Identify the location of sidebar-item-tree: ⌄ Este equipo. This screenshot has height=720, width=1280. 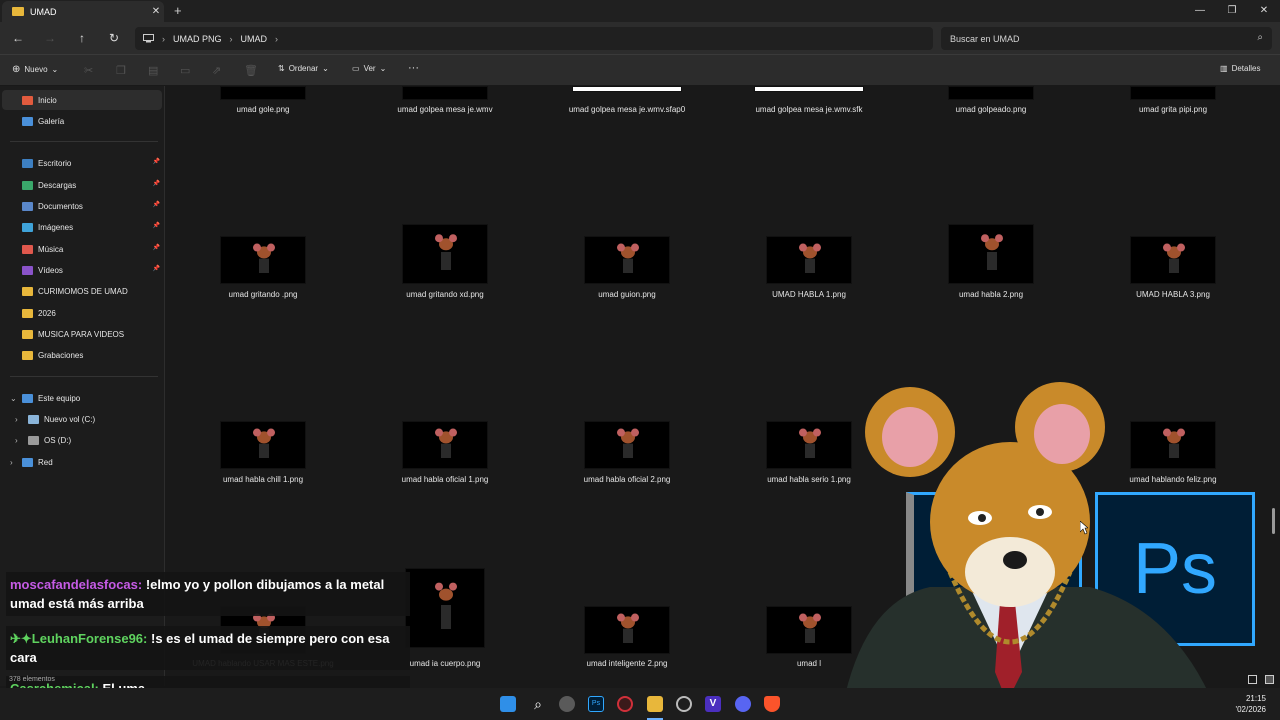
(82, 398).